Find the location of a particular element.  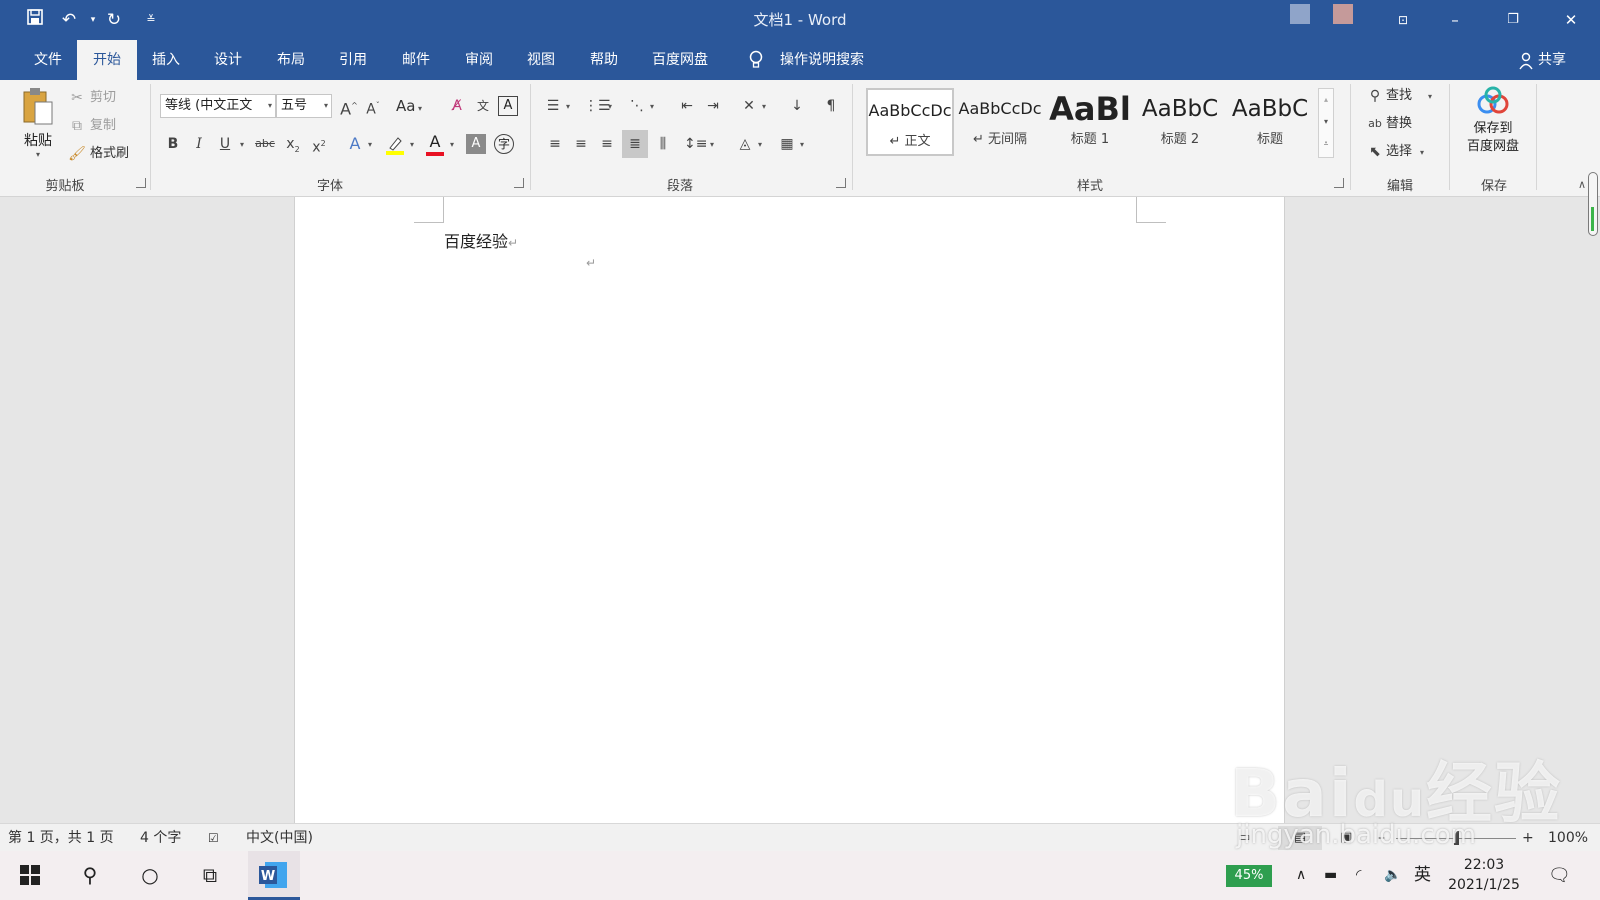

minimize-icon: – is located at coordinates (1455, 20).